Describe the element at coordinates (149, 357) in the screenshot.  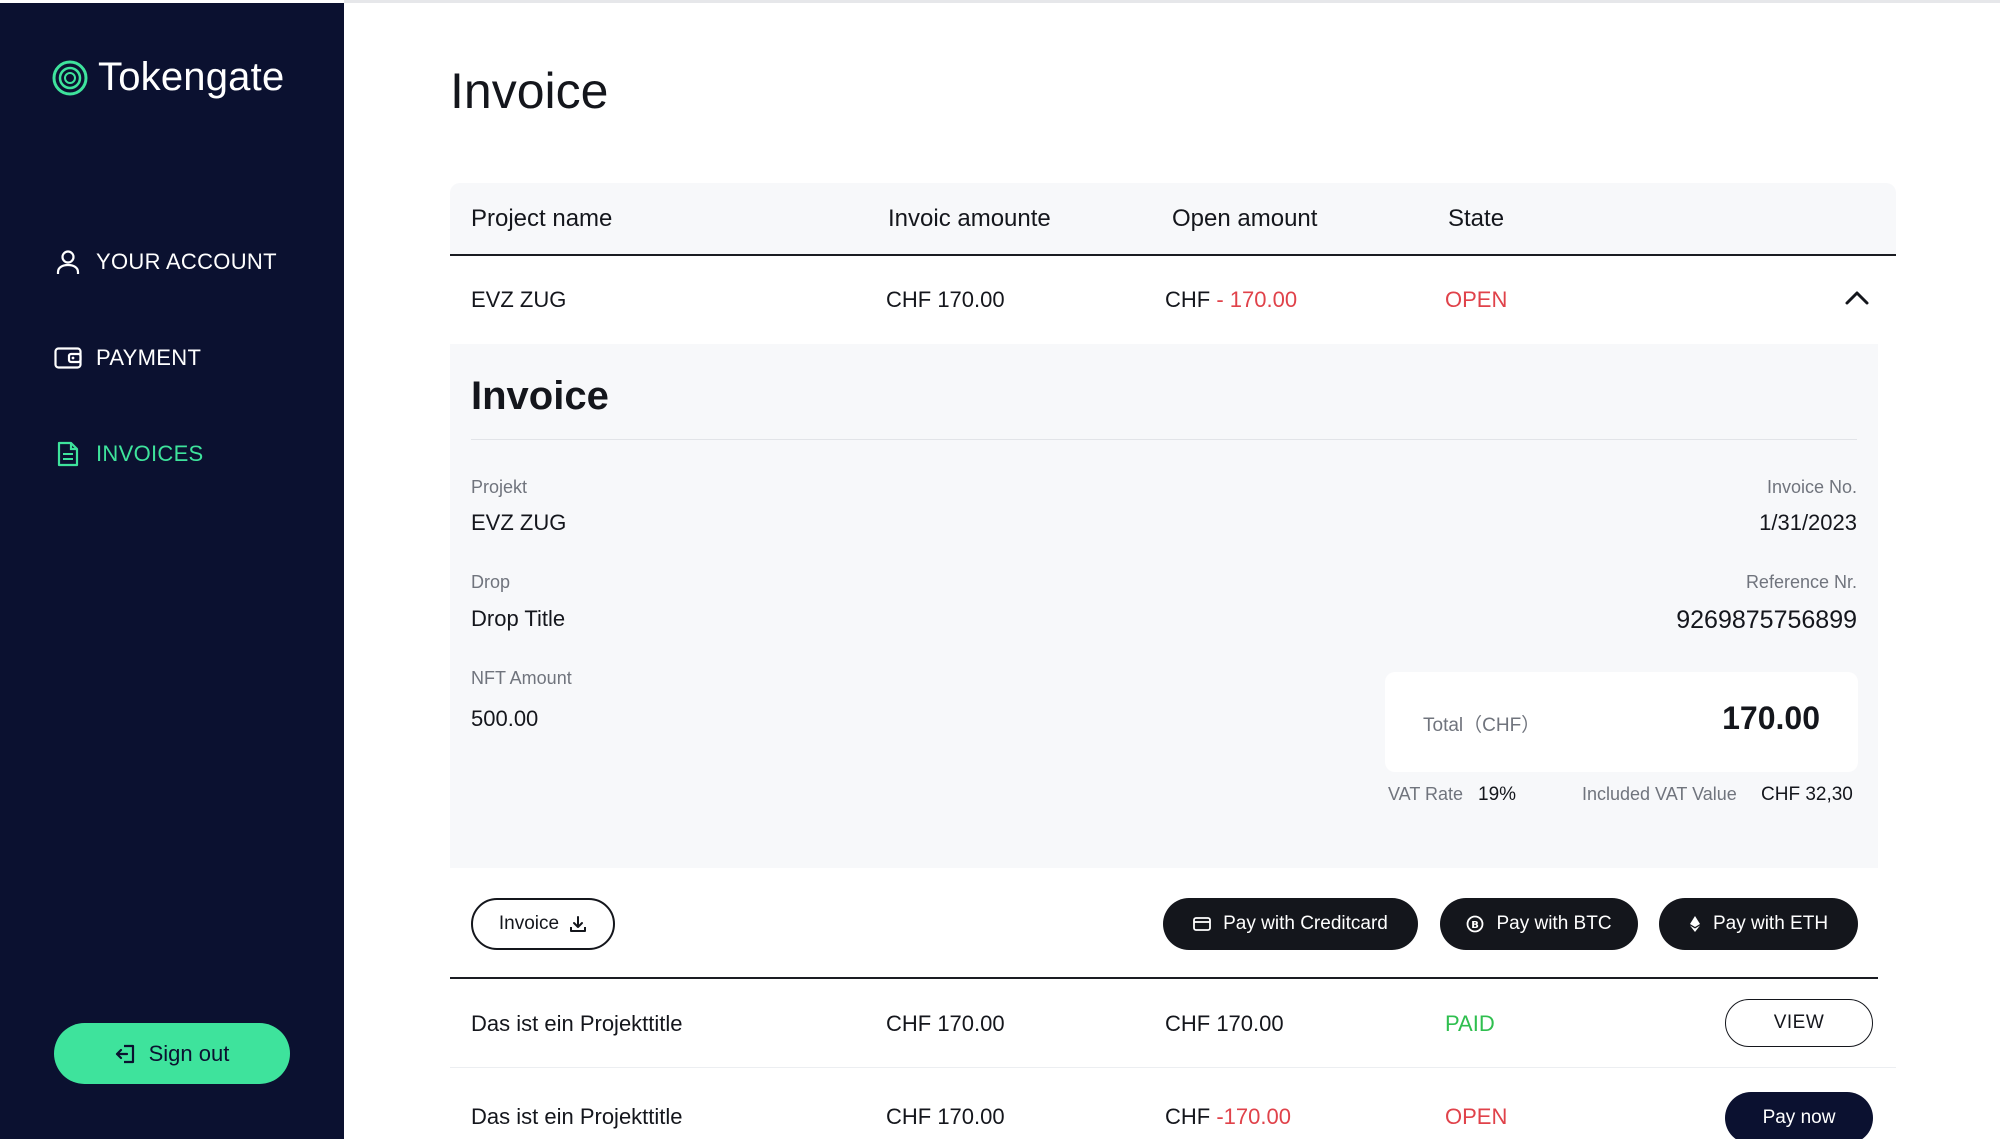
I see `sidebar-item-label: PAYMENT` at that location.